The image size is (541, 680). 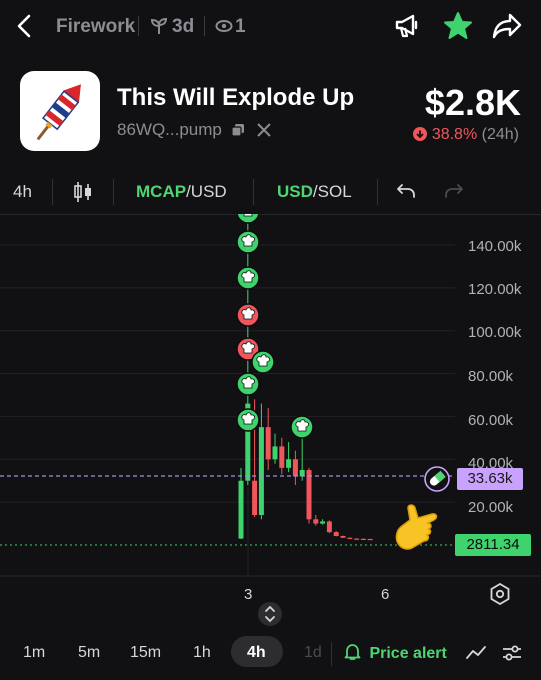 I want to click on watcher-count: 1, so click(x=240, y=26).